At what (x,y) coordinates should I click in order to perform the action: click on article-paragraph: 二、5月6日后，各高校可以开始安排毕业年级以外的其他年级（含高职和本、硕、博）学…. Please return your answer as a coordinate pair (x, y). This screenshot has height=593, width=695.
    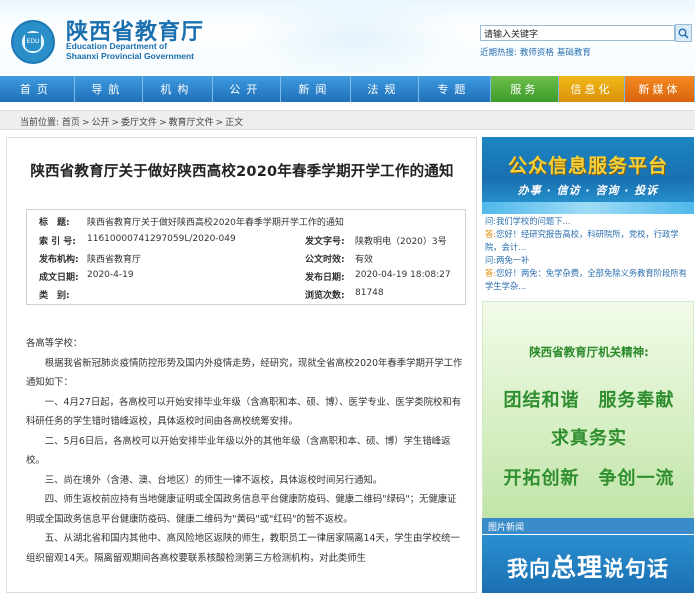
    Looking at the image, I should click on (238, 451).